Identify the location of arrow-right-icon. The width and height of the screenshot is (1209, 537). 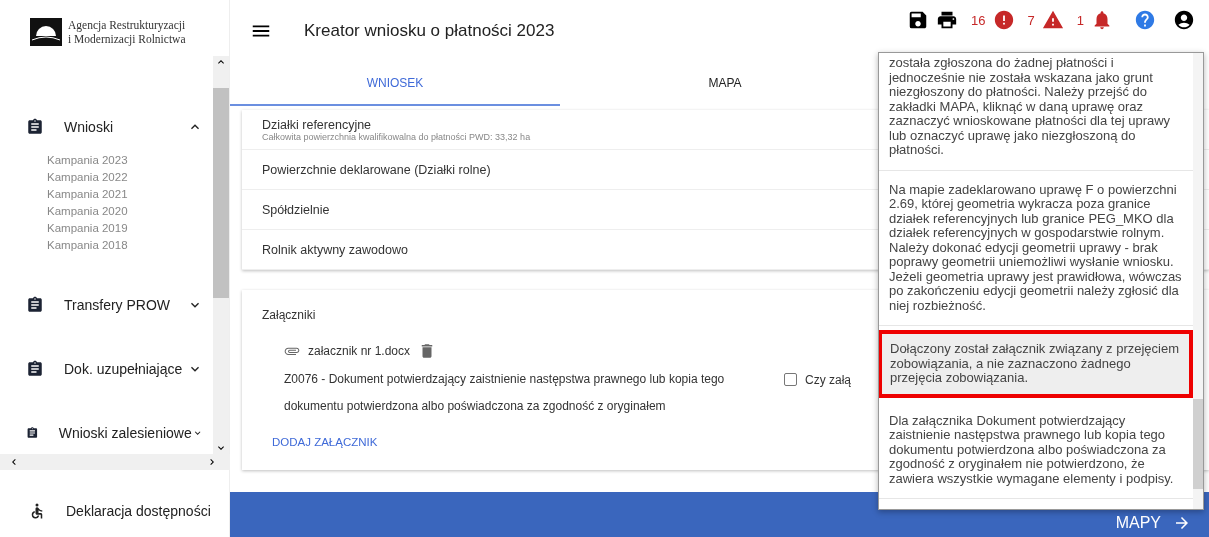
(1182, 523).